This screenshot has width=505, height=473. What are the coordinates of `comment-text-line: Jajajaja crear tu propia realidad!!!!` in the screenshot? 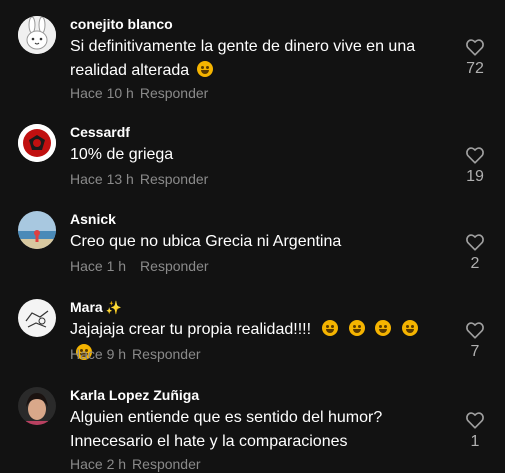 It's located at (191, 329).